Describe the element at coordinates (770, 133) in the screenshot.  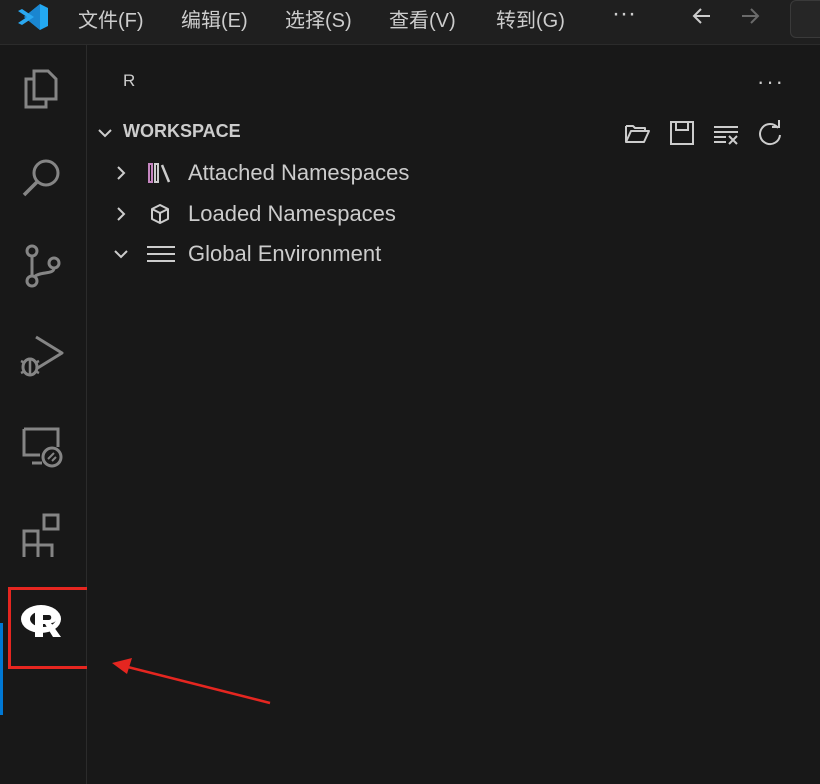
I see `refresh-icon` at that location.